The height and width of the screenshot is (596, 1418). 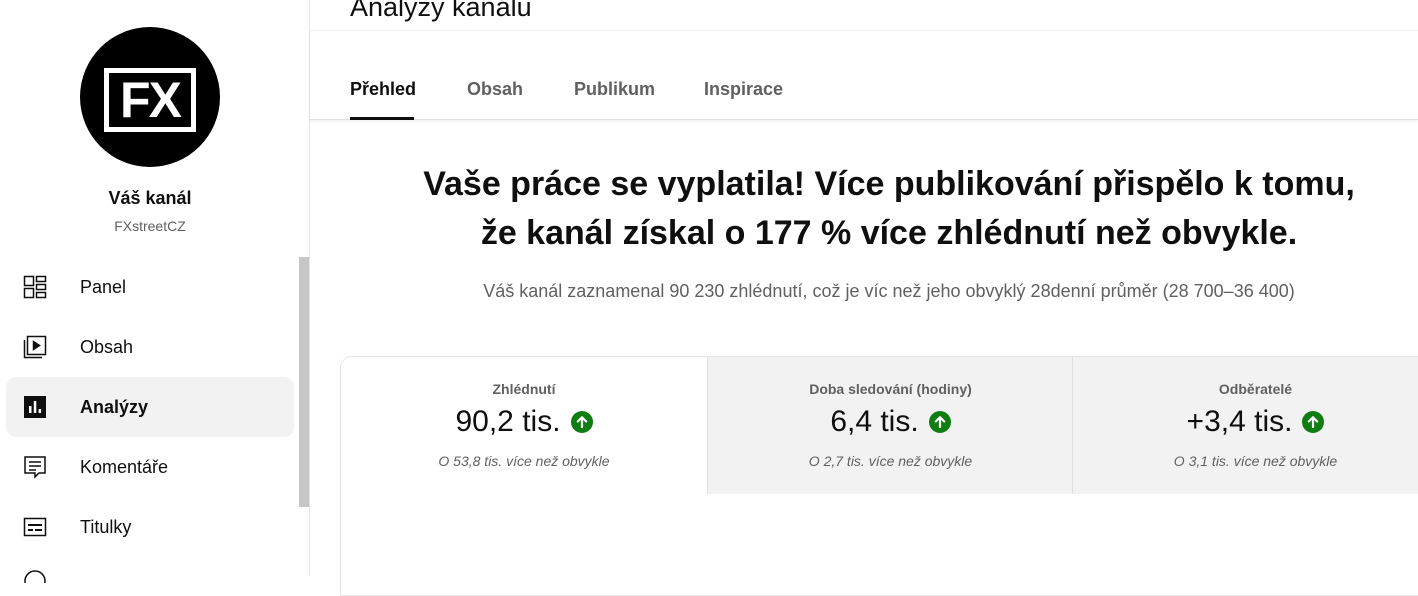 What do you see at coordinates (890, 461) in the screenshot?
I see `metric-note: O 2,7 tis. více než obvykle` at bounding box center [890, 461].